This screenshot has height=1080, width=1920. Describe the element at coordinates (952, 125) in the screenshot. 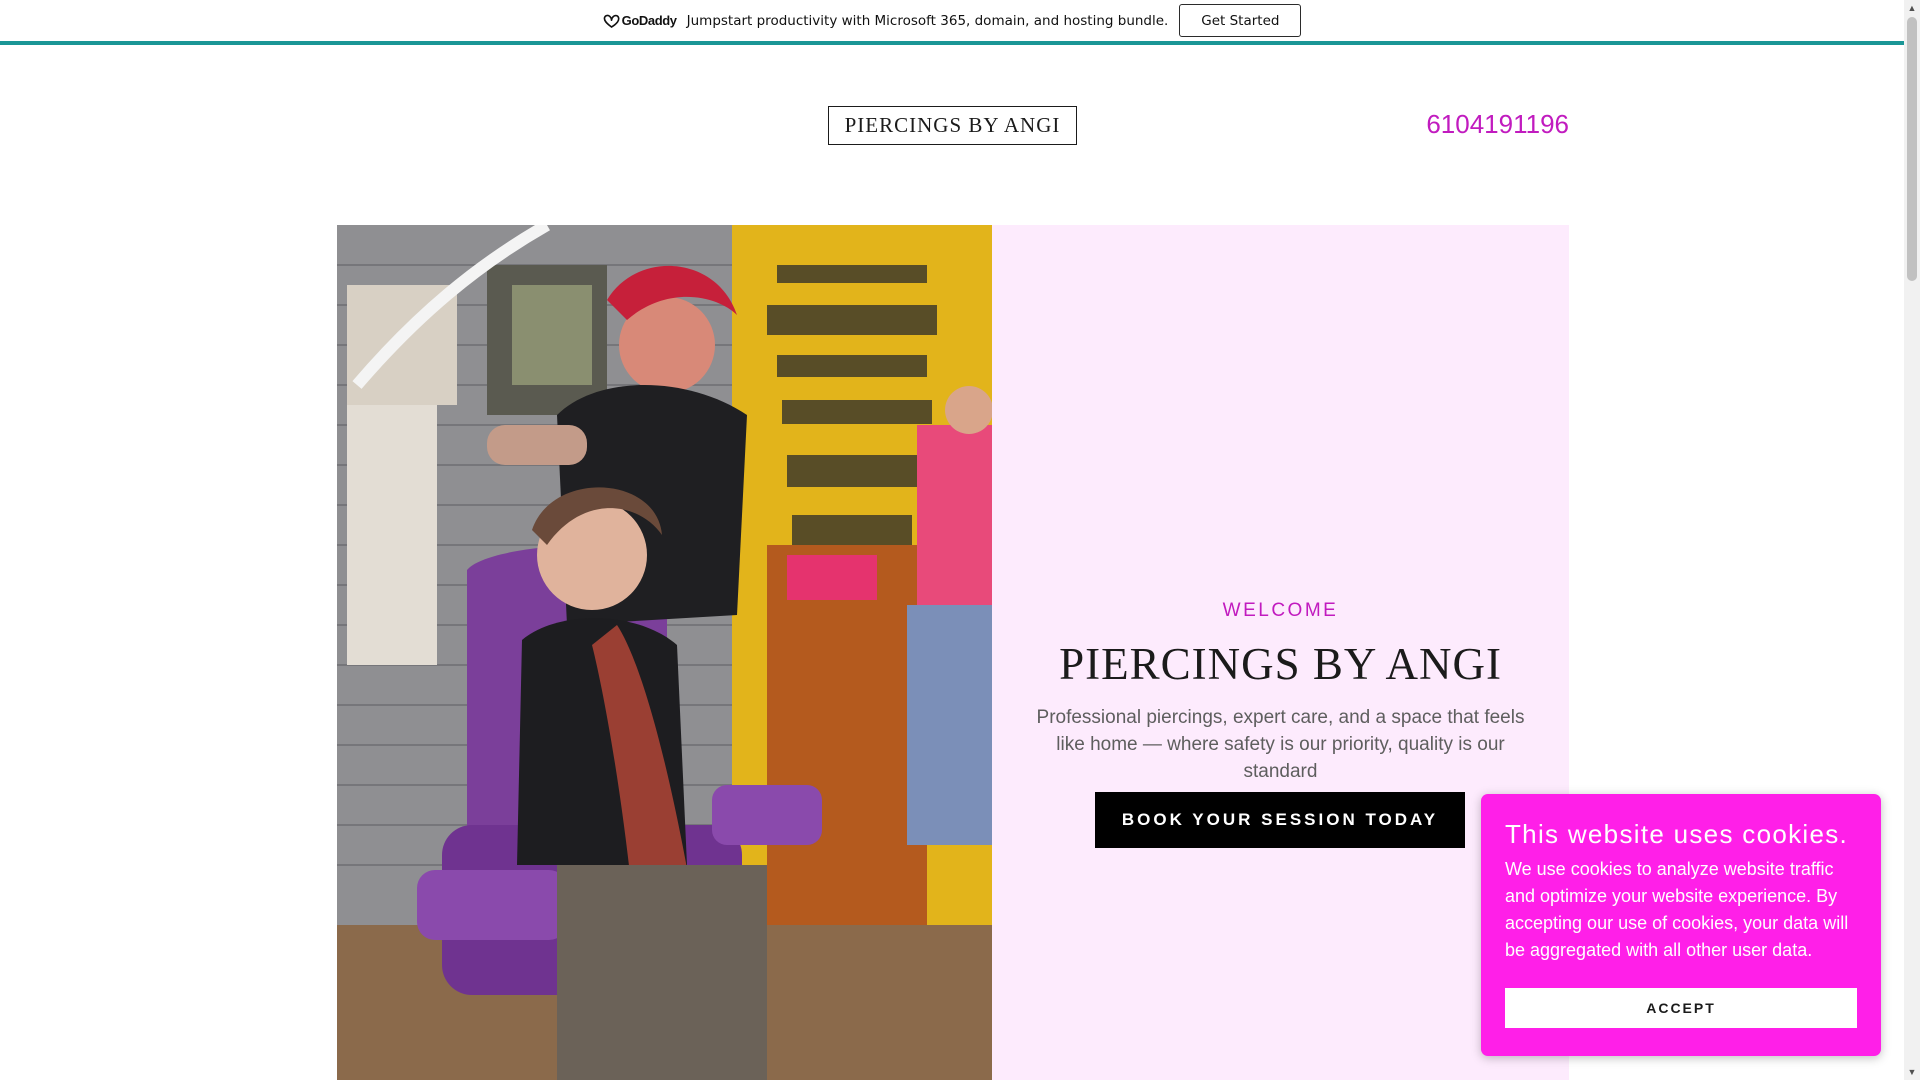

I see `site-logo: PIERCINGS BY ANGI` at that location.